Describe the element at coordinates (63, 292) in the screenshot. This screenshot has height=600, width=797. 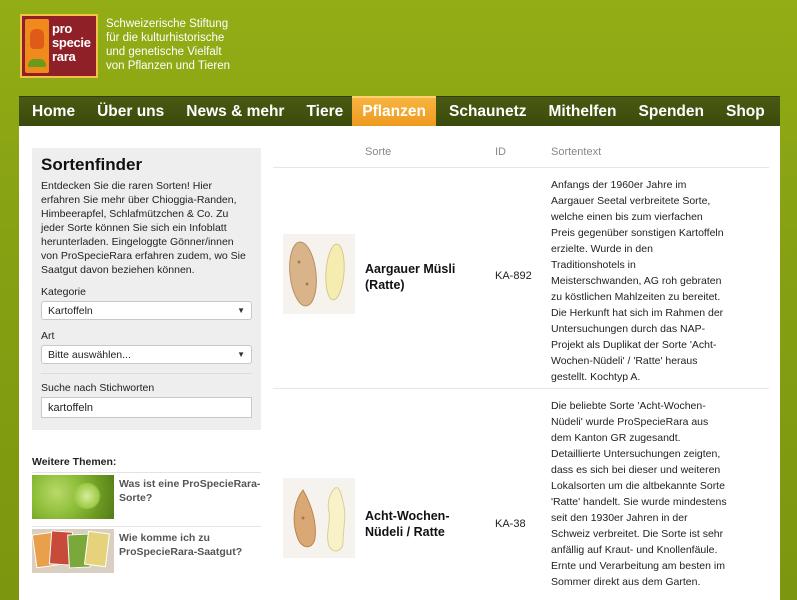
I see `kategorie-label: Kategorie` at that location.